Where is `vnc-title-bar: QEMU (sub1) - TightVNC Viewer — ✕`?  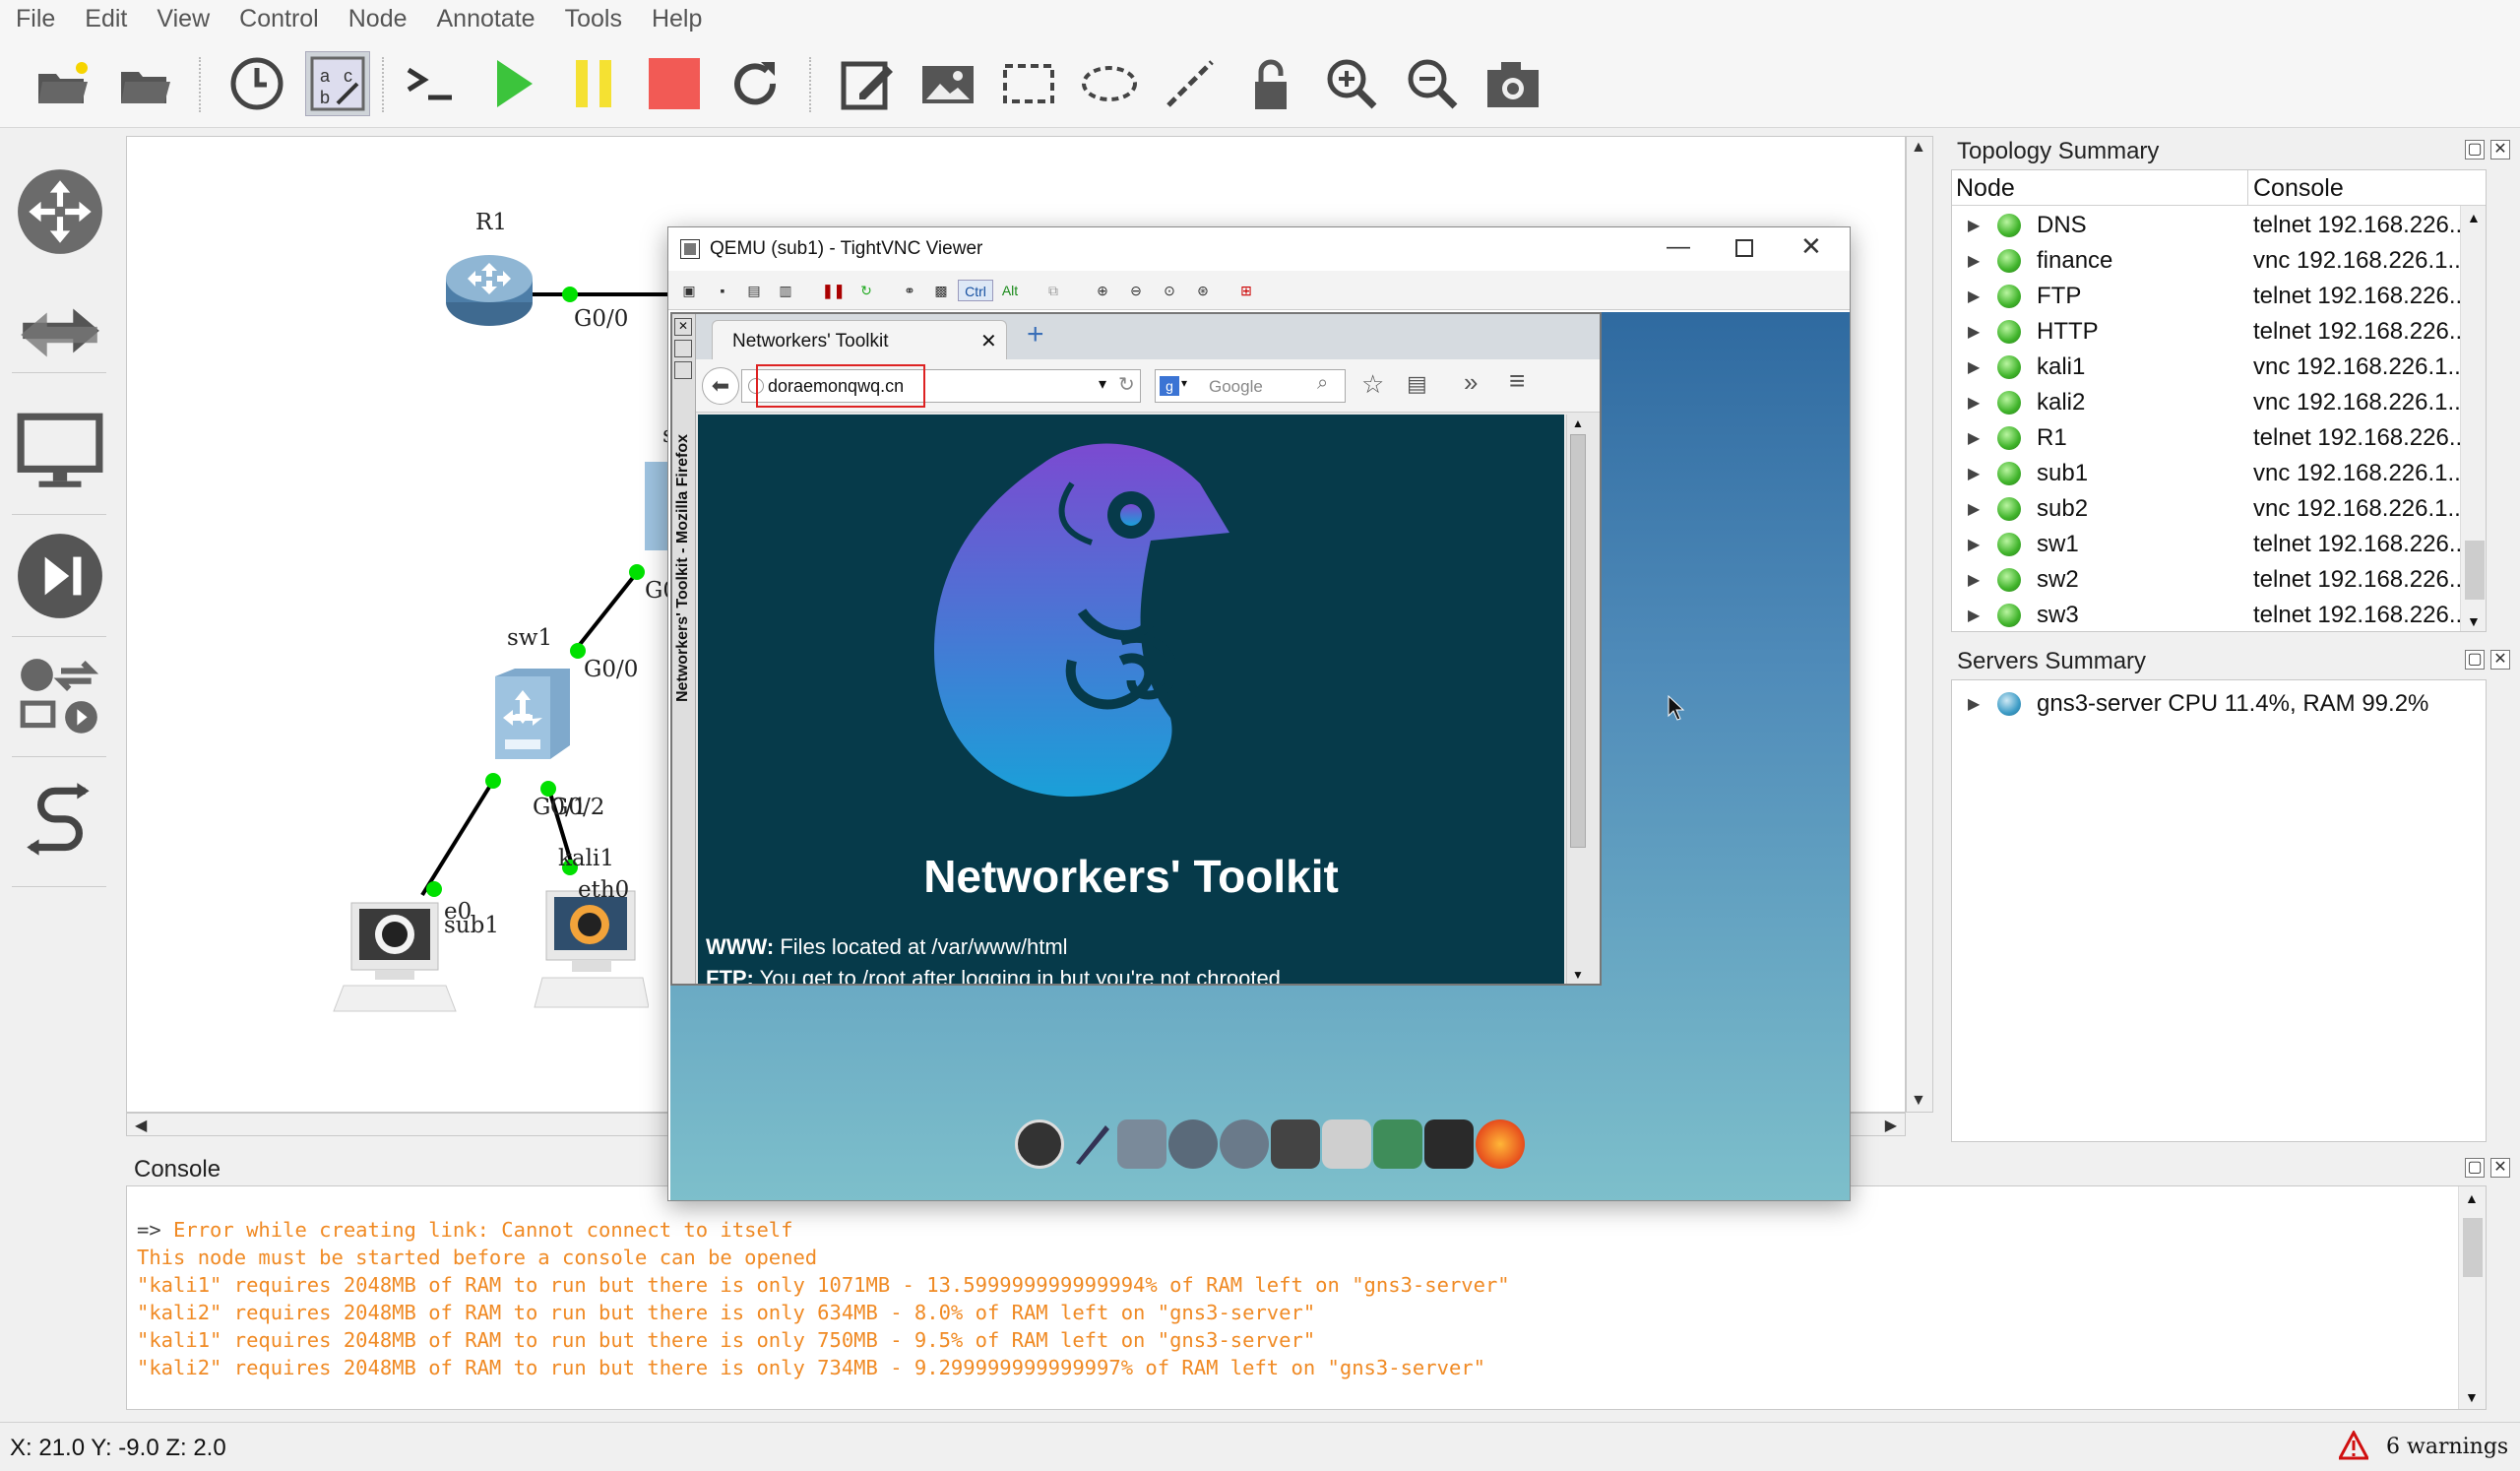
vnc-title-bar: QEMU (sub1) - TightVNC Viewer — ✕ is located at coordinates (1259, 249).